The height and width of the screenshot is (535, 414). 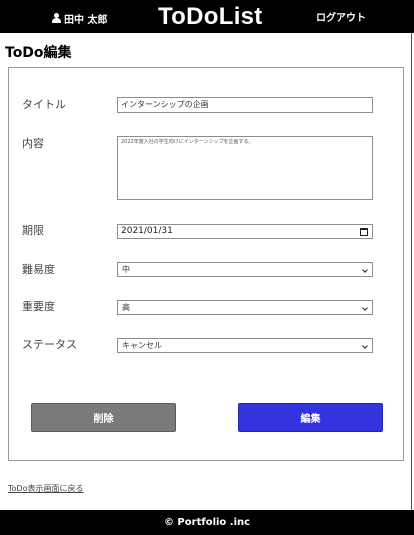 I want to click on deadline-label: 期限, so click(x=33, y=230).